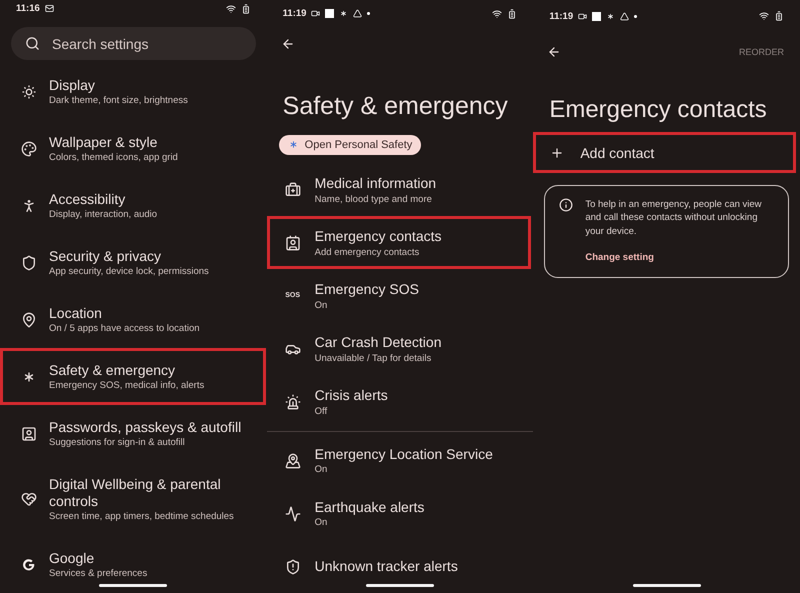 This screenshot has height=593, width=800. I want to click on heart-hands-icon, so click(29, 499).